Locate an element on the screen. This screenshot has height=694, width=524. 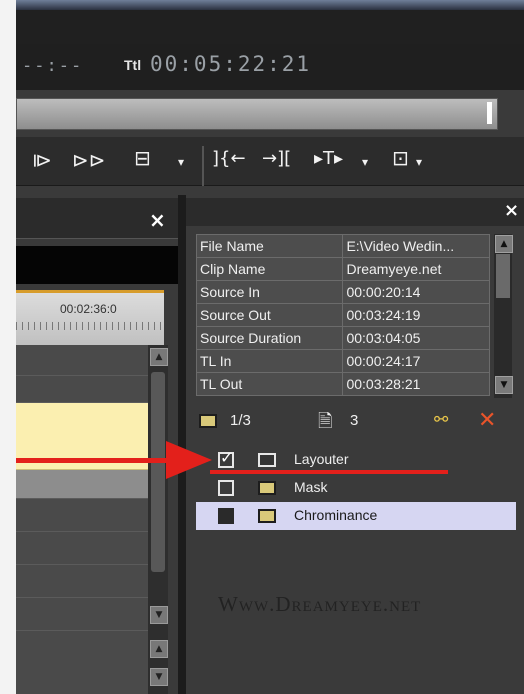
property-value: Dreamyeye.net is located at coordinates (416, 269).